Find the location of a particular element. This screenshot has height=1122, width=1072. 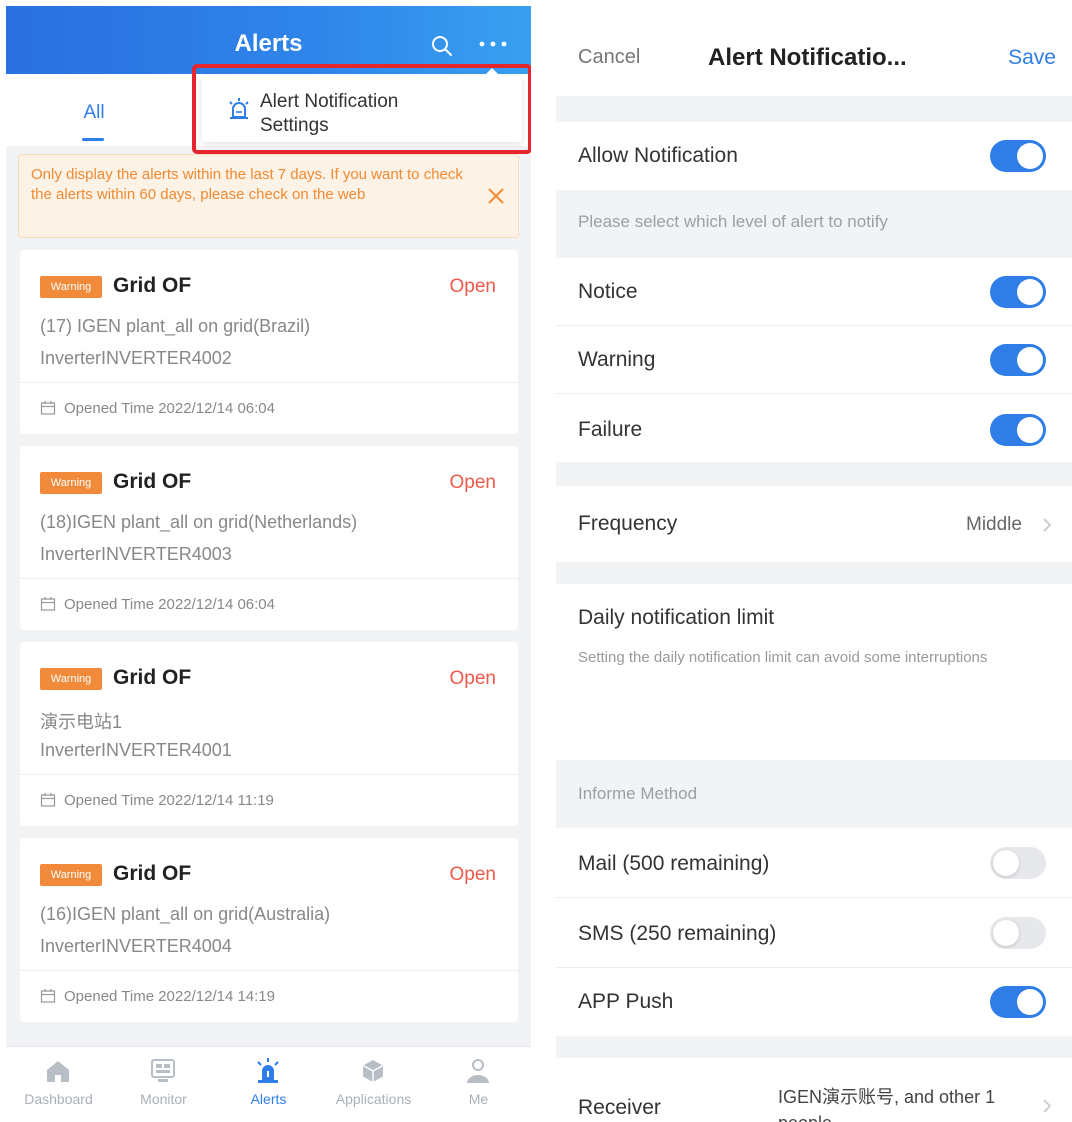

failure-toggle is located at coordinates (1018, 430).